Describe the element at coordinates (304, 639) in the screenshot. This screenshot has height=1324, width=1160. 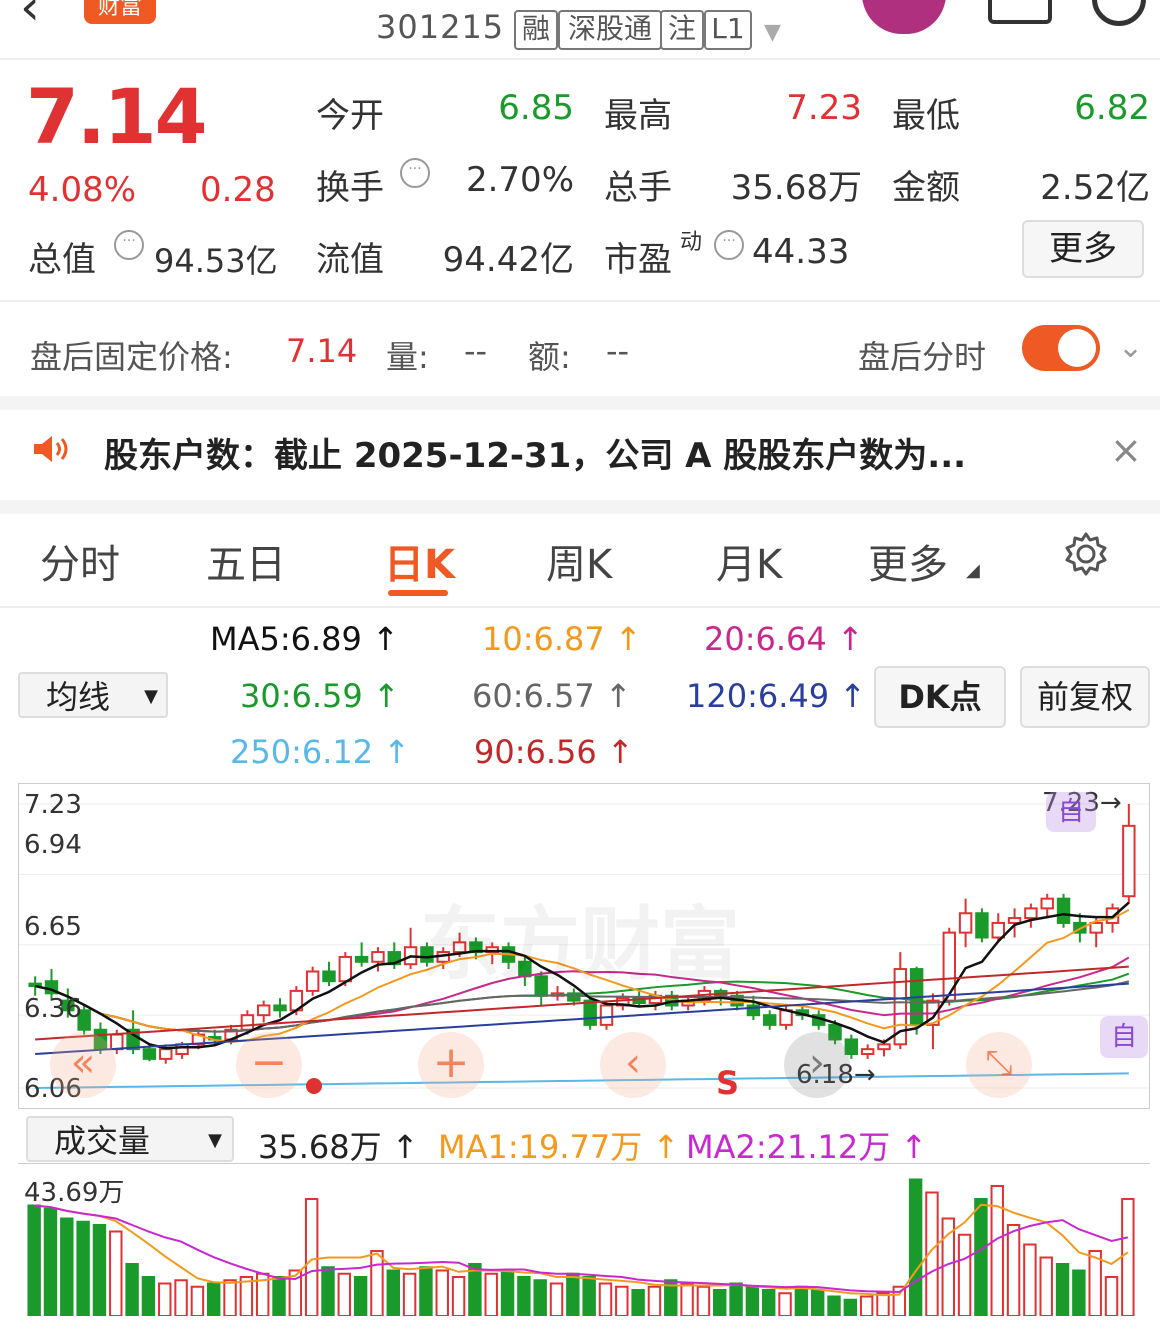
I see `ma5-value: MA5:6.89 ↑` at that location.